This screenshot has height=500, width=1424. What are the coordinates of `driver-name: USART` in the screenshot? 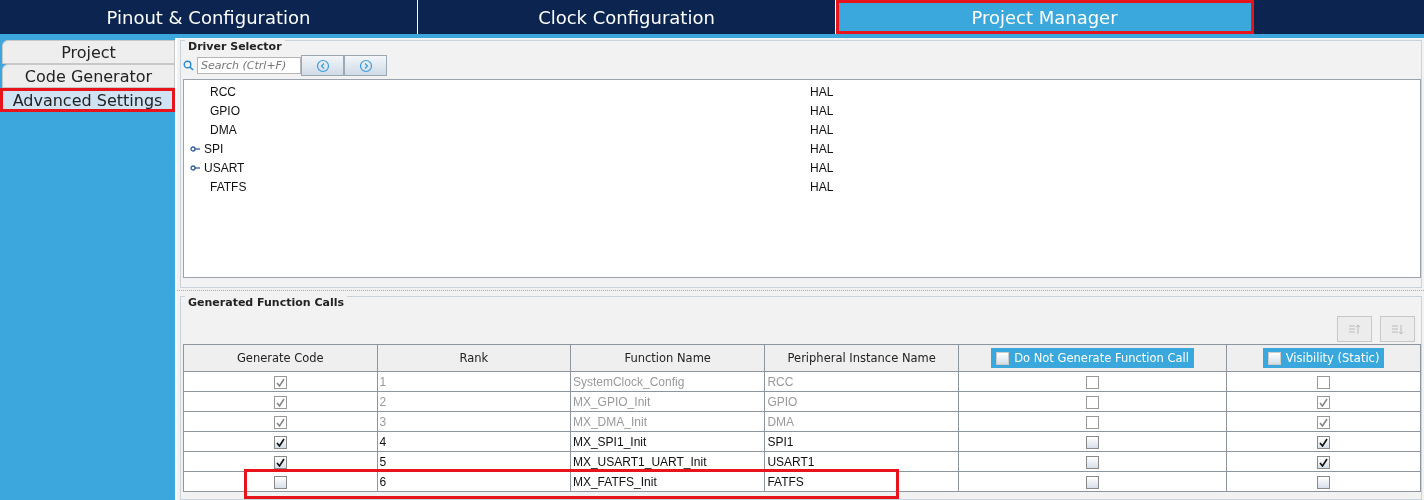 It's located at (224, 167).